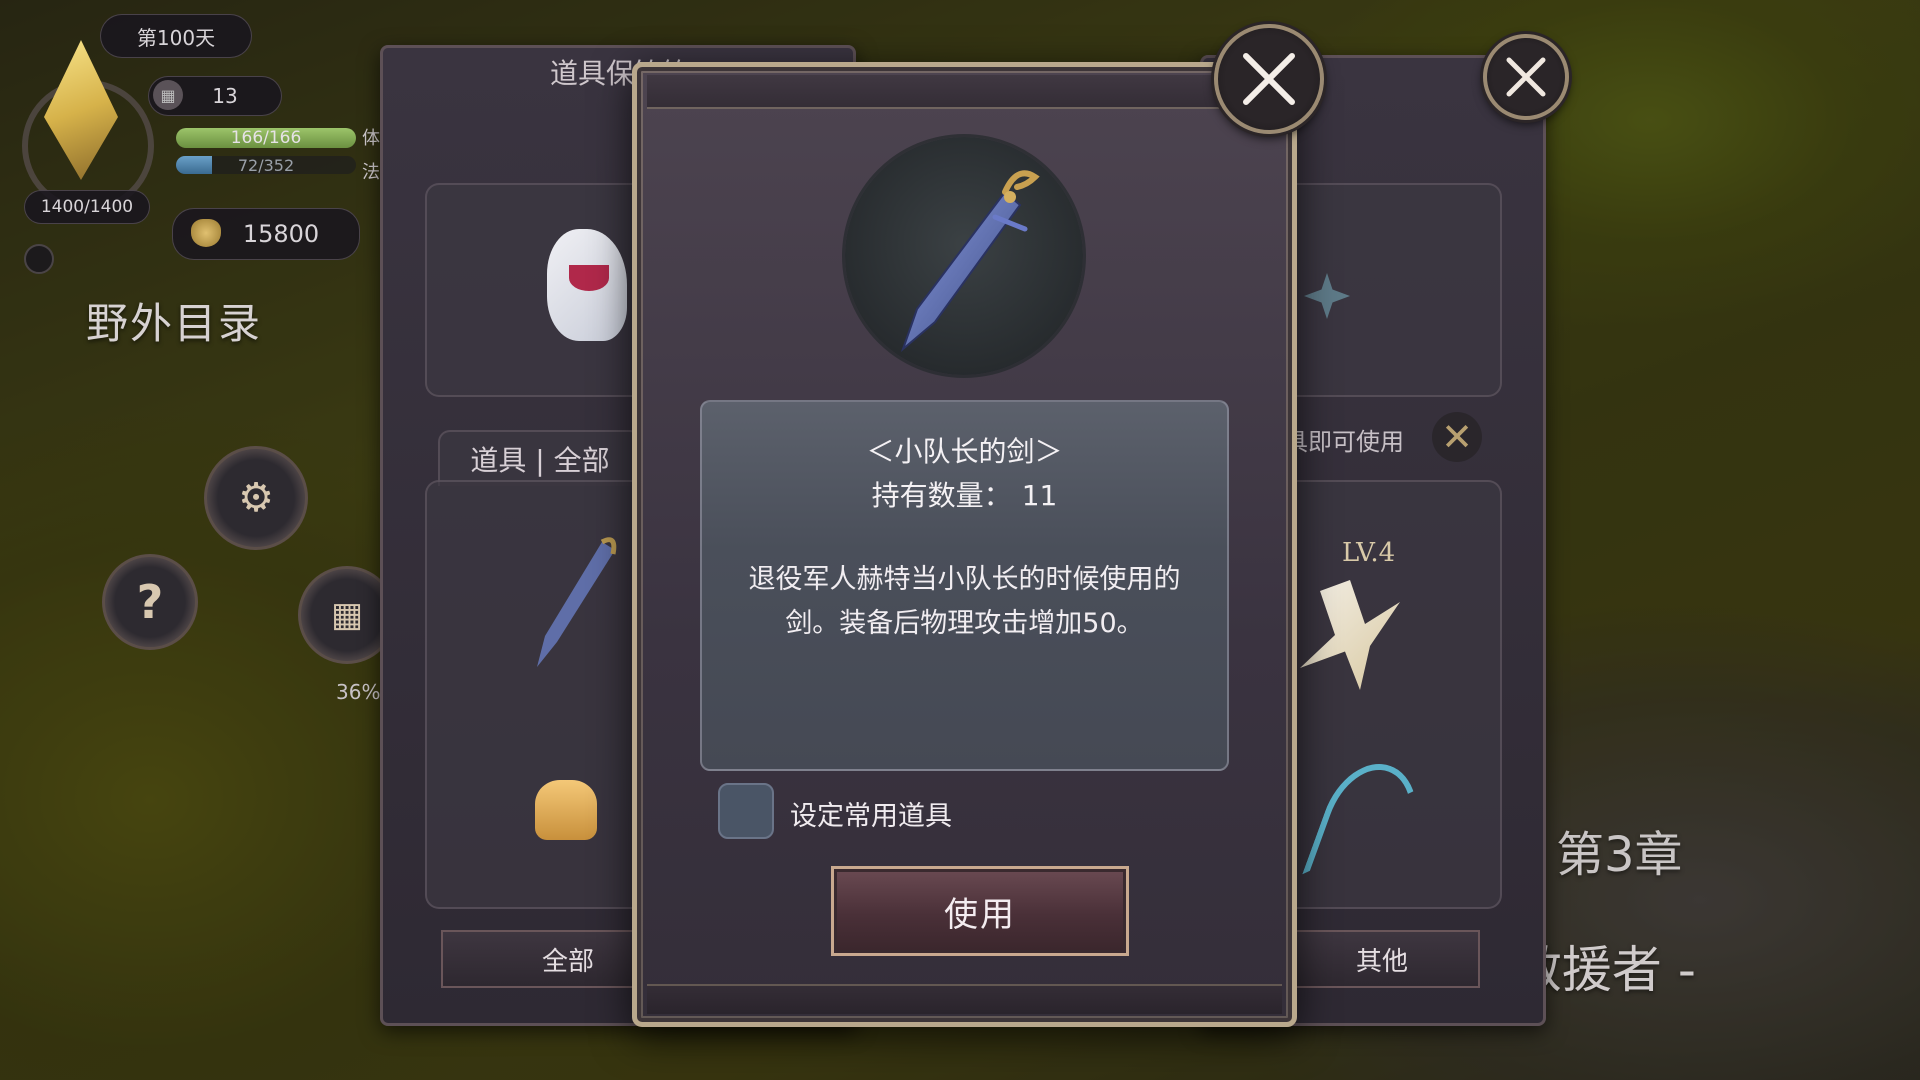 This screenshot has height=1080, width=1920. Describe the element at coordinates (225, 96) in the screenshot. I see `calendar-count: 13` at that location.